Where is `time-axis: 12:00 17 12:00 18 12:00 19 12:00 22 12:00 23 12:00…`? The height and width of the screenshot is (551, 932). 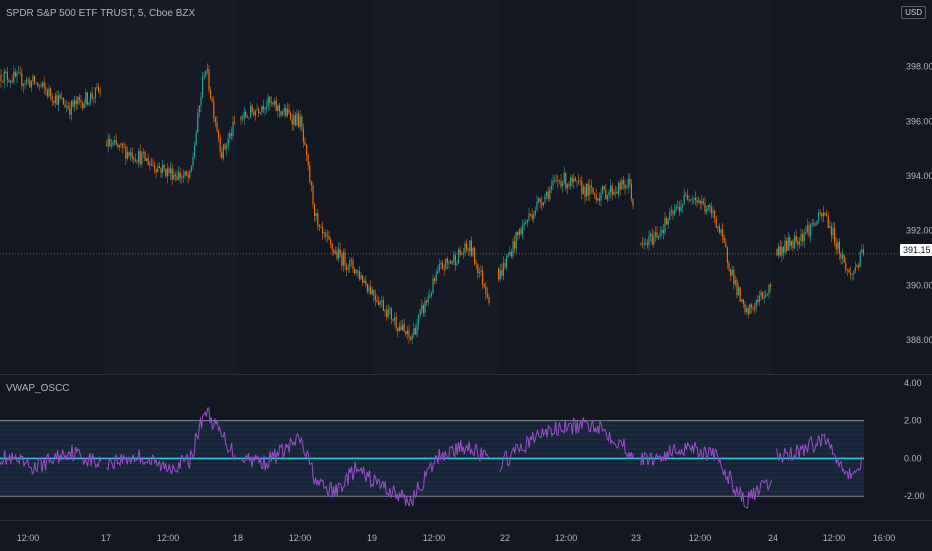
time-axis: 12:00 17 12:00 18 12:00 19 12:00 22 12:00 23 12:00… is located at coordinates (466, 535).